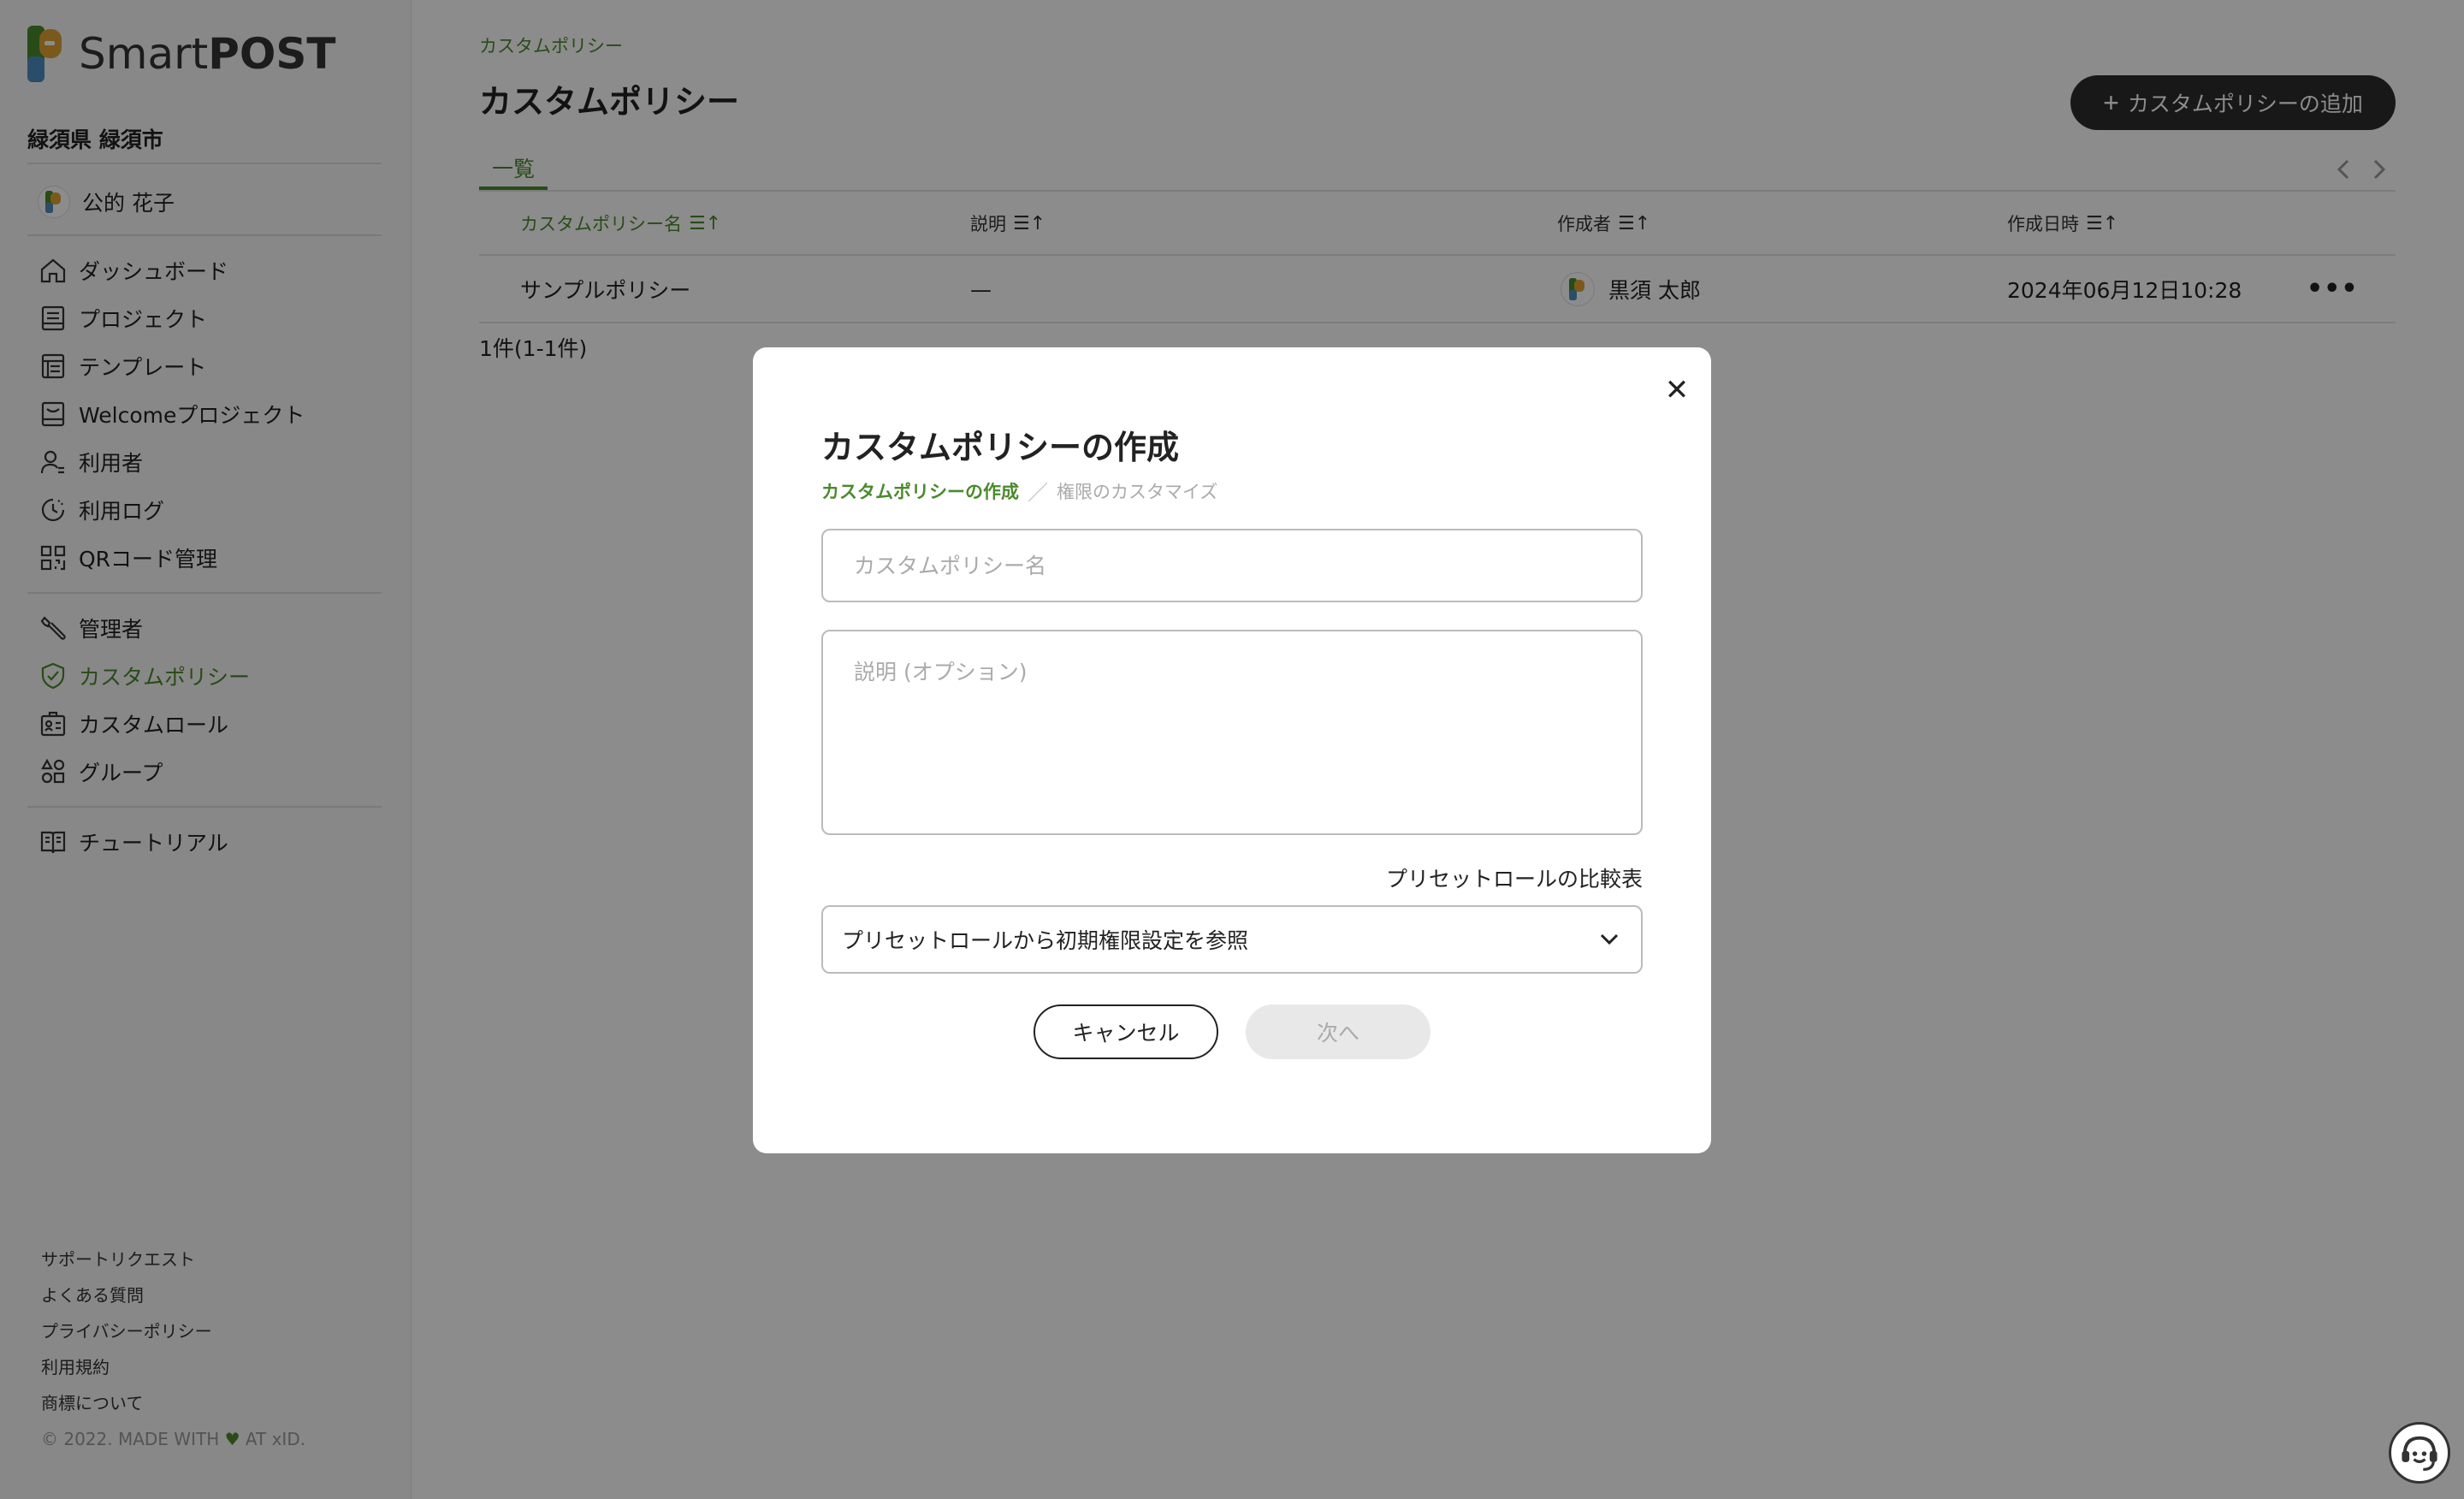 This screenshot has width=2464, height=1499. I want to click on cancel-button: キャンセル, so click(1126, 1031).